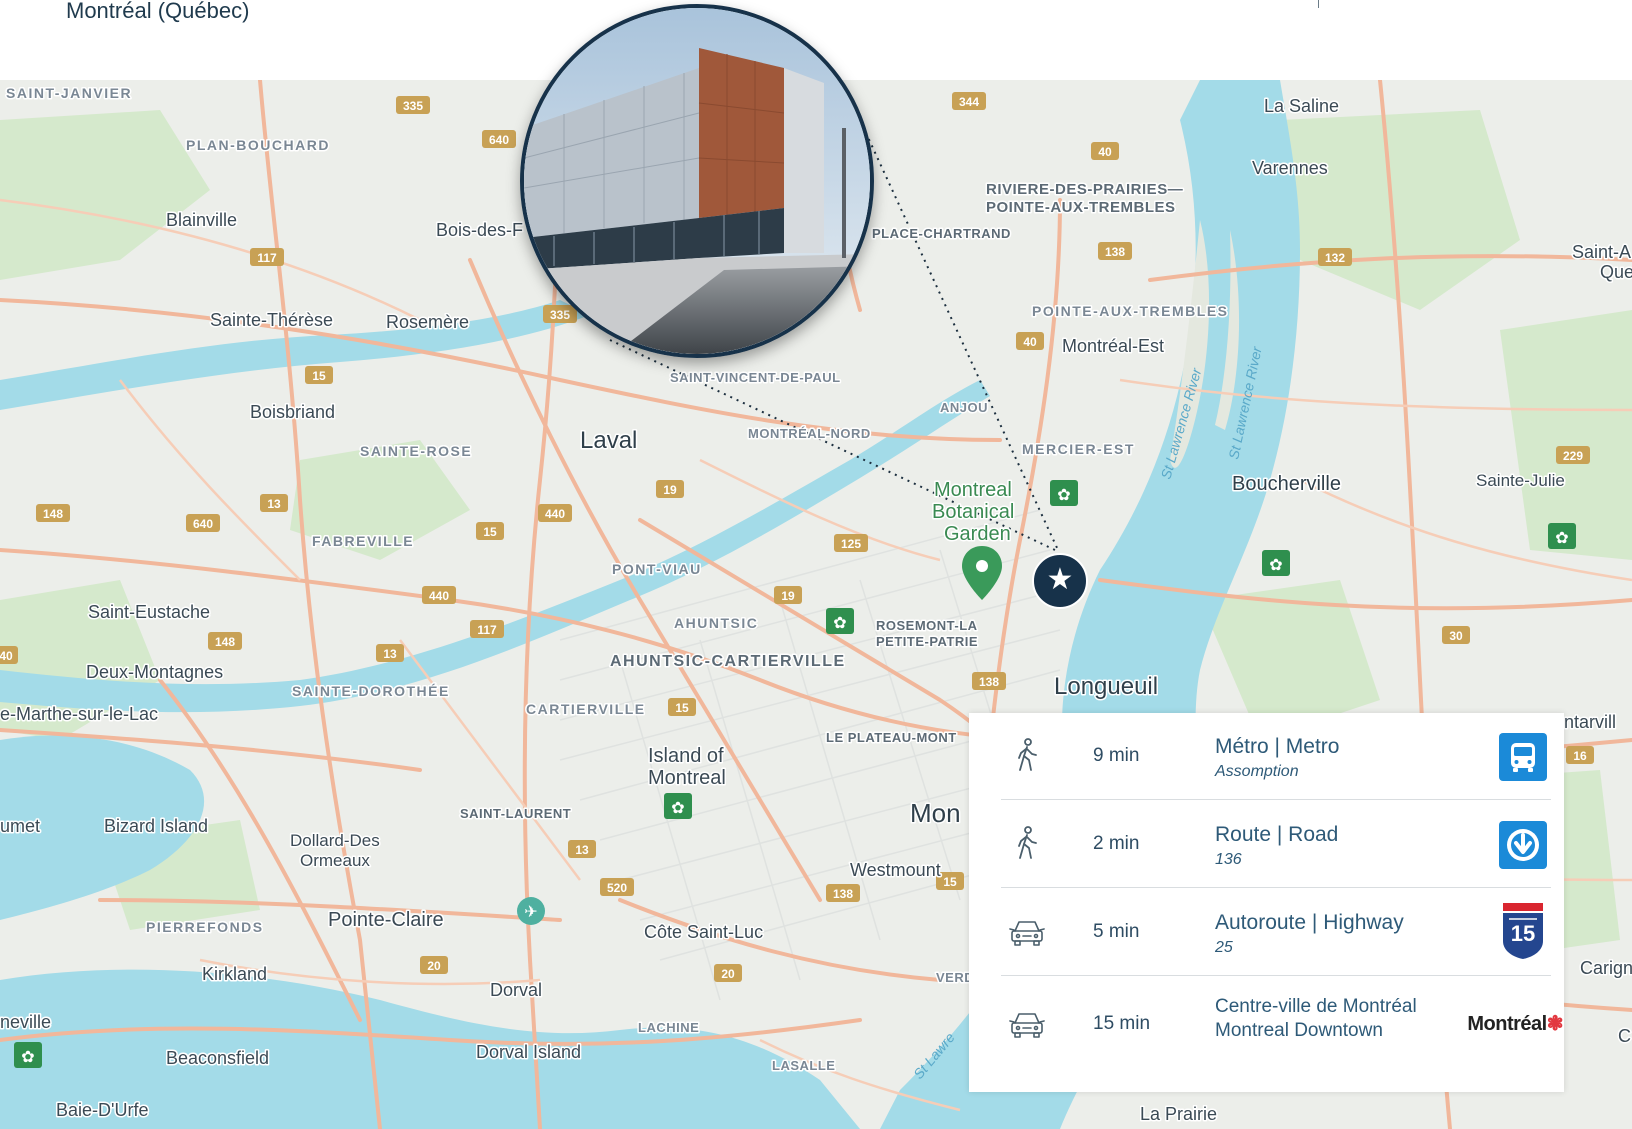 The height and width of the screenshot is (1129, 1632). I want to click on label-rosemont-1: ROSEMONT-LA, so click(927, 625).